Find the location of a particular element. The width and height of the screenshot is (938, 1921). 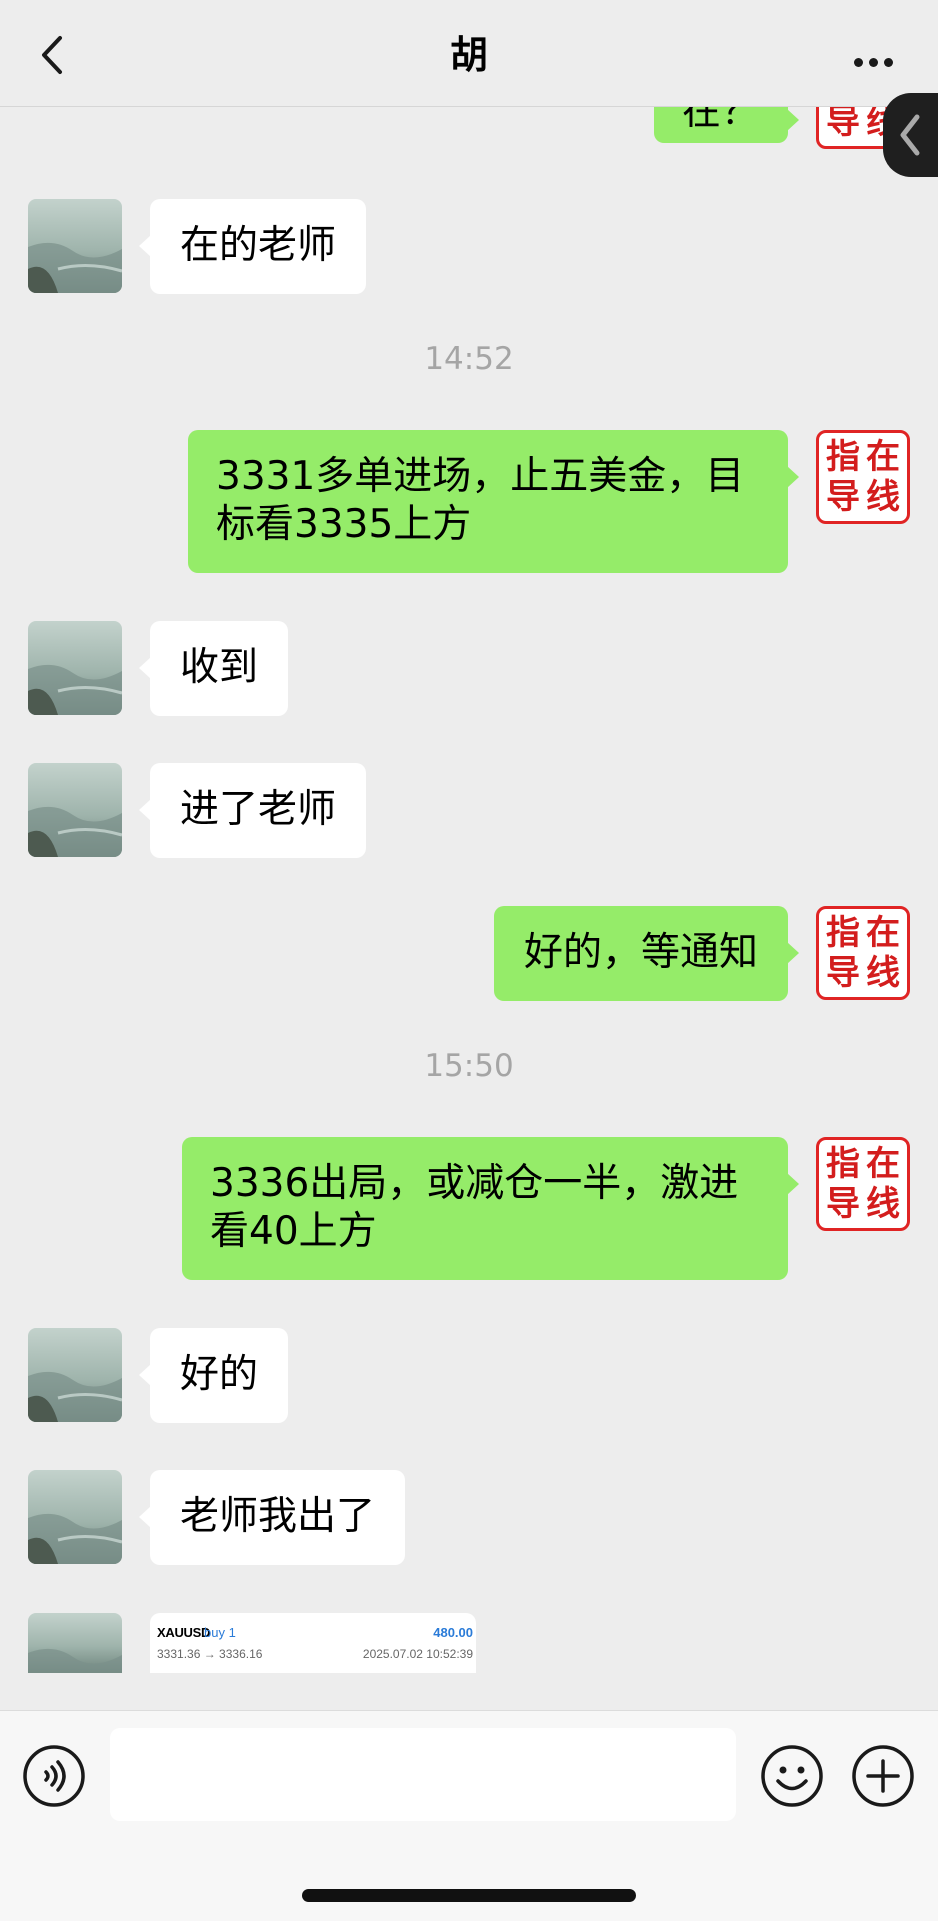

home-indicator is located at coordinates (469, 1895).